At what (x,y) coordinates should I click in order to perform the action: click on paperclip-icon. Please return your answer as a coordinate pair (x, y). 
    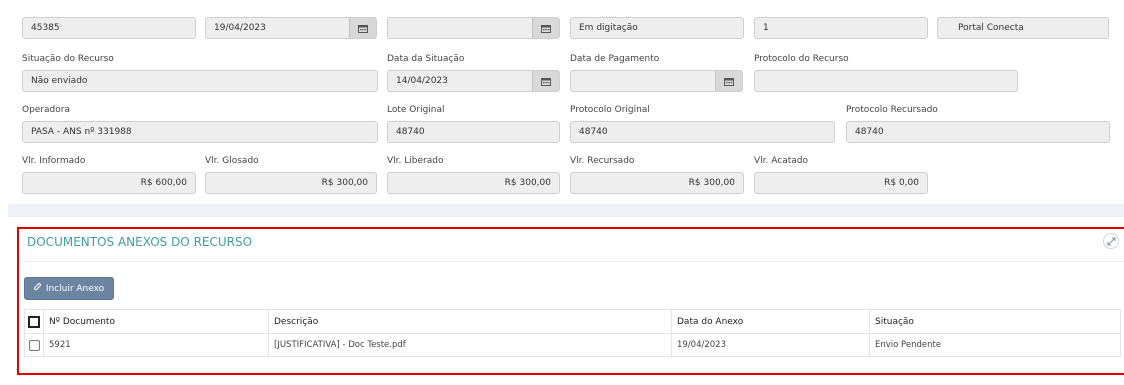
    Looking at the image, I should click on (37, 288).